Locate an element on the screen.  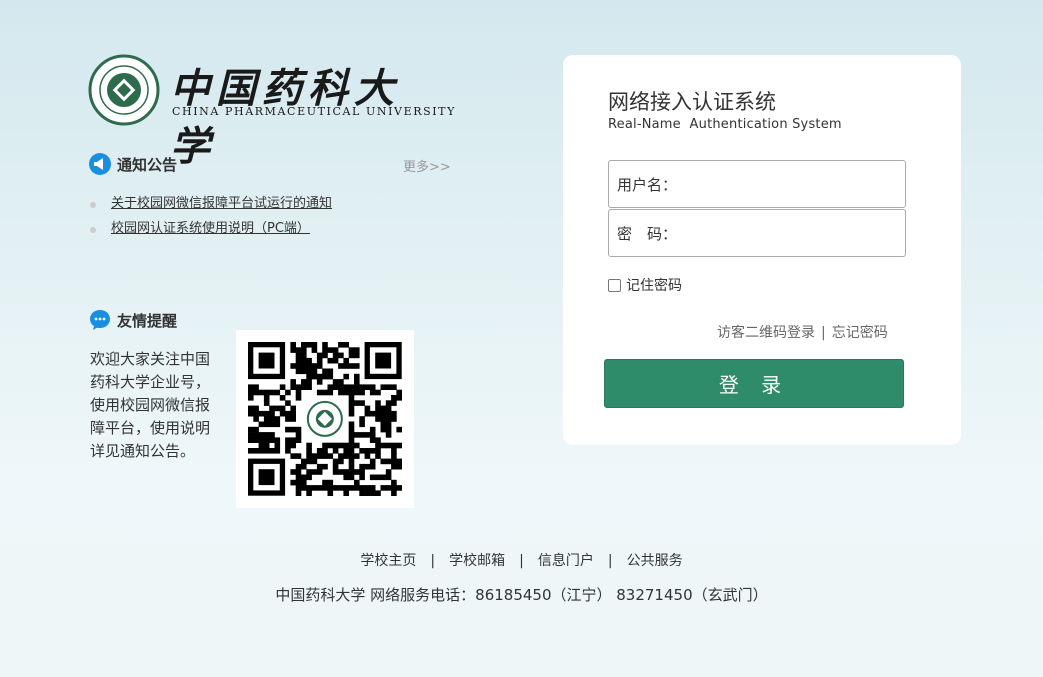
tip-header: 友情提醒 is located at coordinates (133, 320).